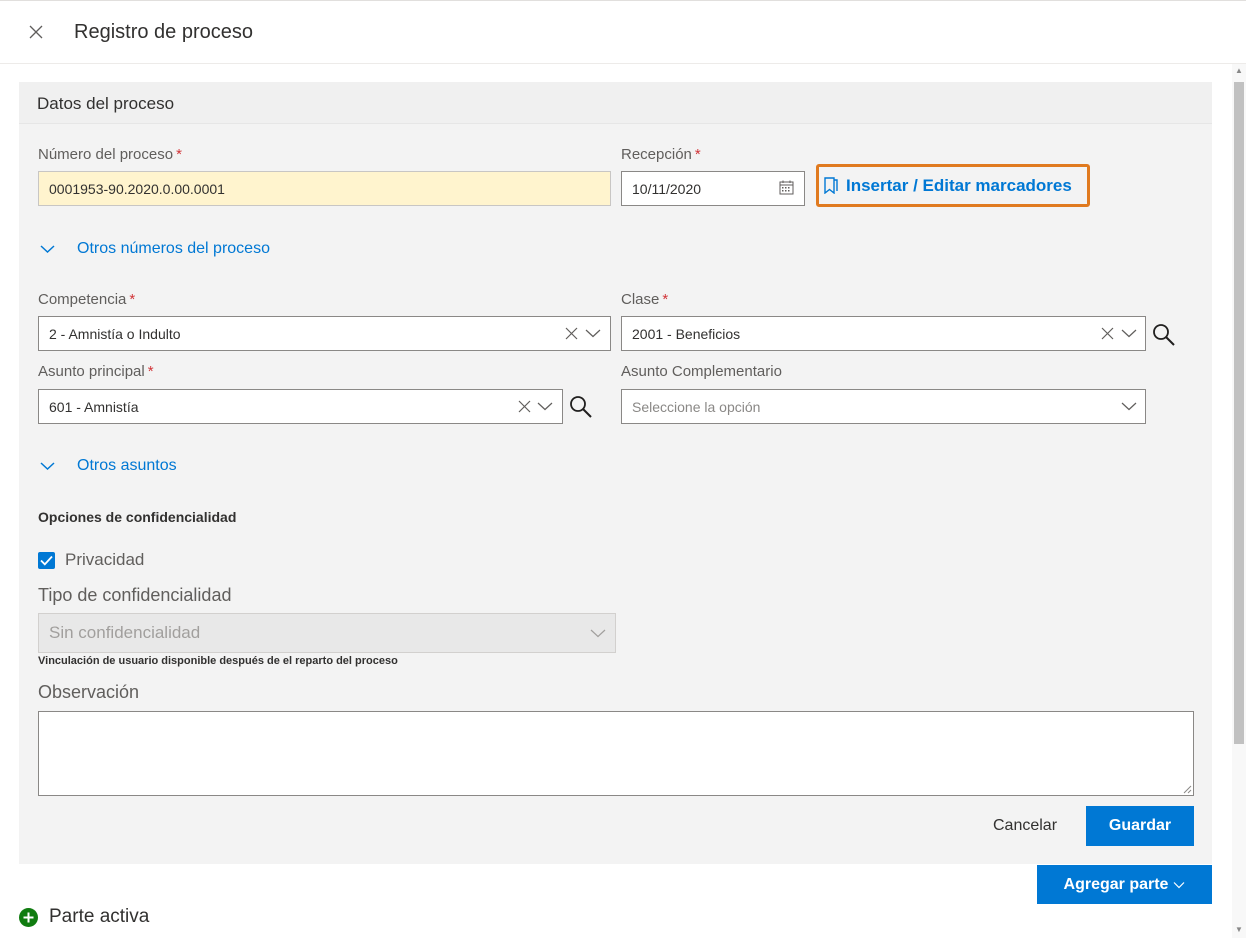 This screenshot has height=938, width=1246. What do you see at coordinates (135, 595) in the screenshot?
I see `tipo-confidencialidad-label: Tipo de confidencialidad` at bounding box center [135, 595].